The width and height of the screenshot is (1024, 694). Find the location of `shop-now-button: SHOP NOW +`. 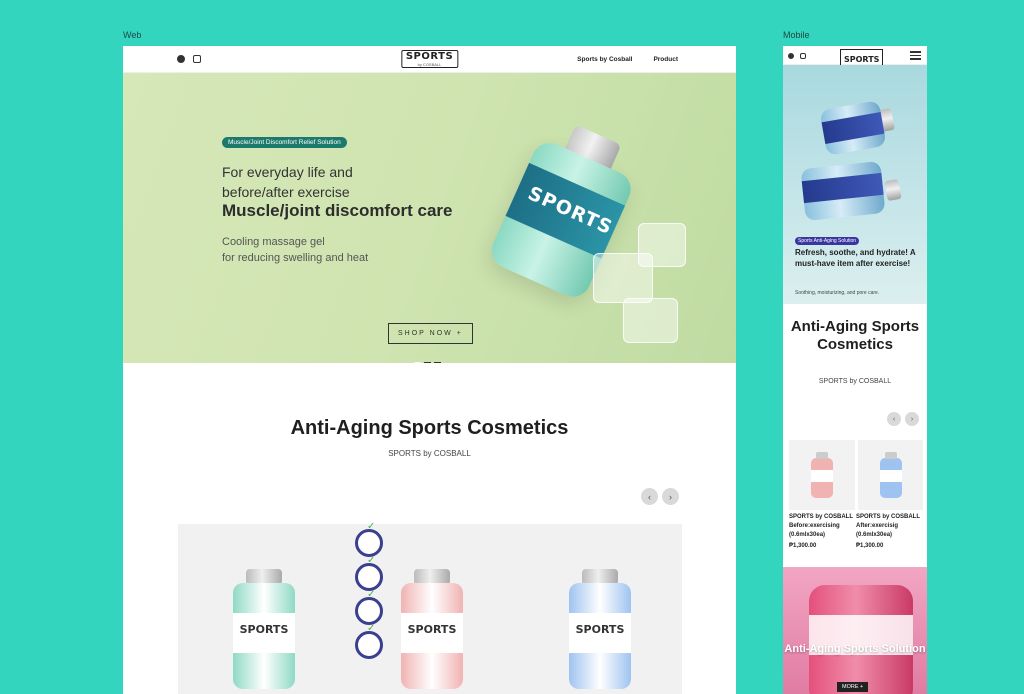

shop-now-button: SHOP NOW + is located at coordinates (430, 333).